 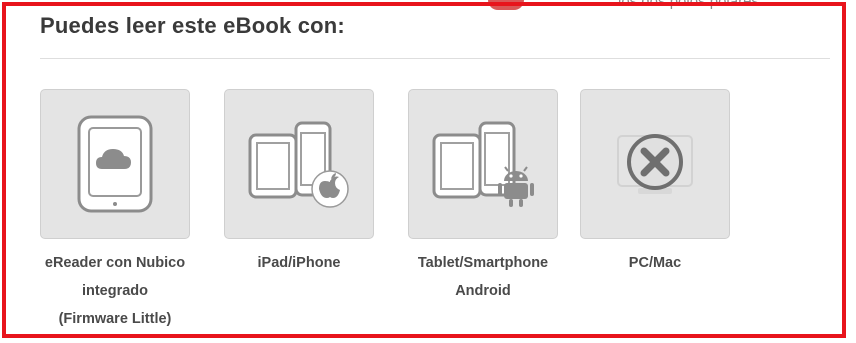 I want to click on device-ipad-iphone: iPad/iPhone, so click(x=299, y=183).